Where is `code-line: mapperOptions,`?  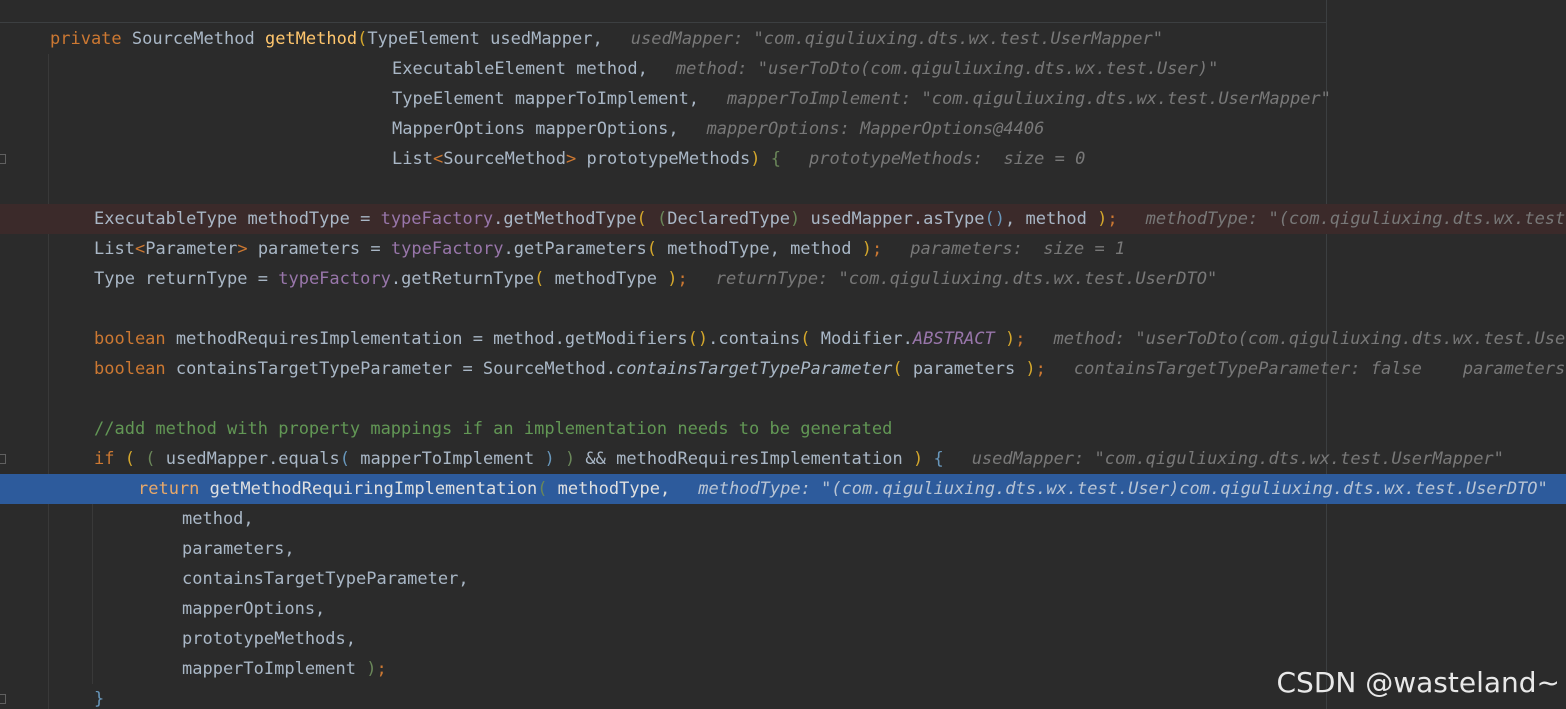
code-line: mapperOptions, is located at coordinates (783, 609).